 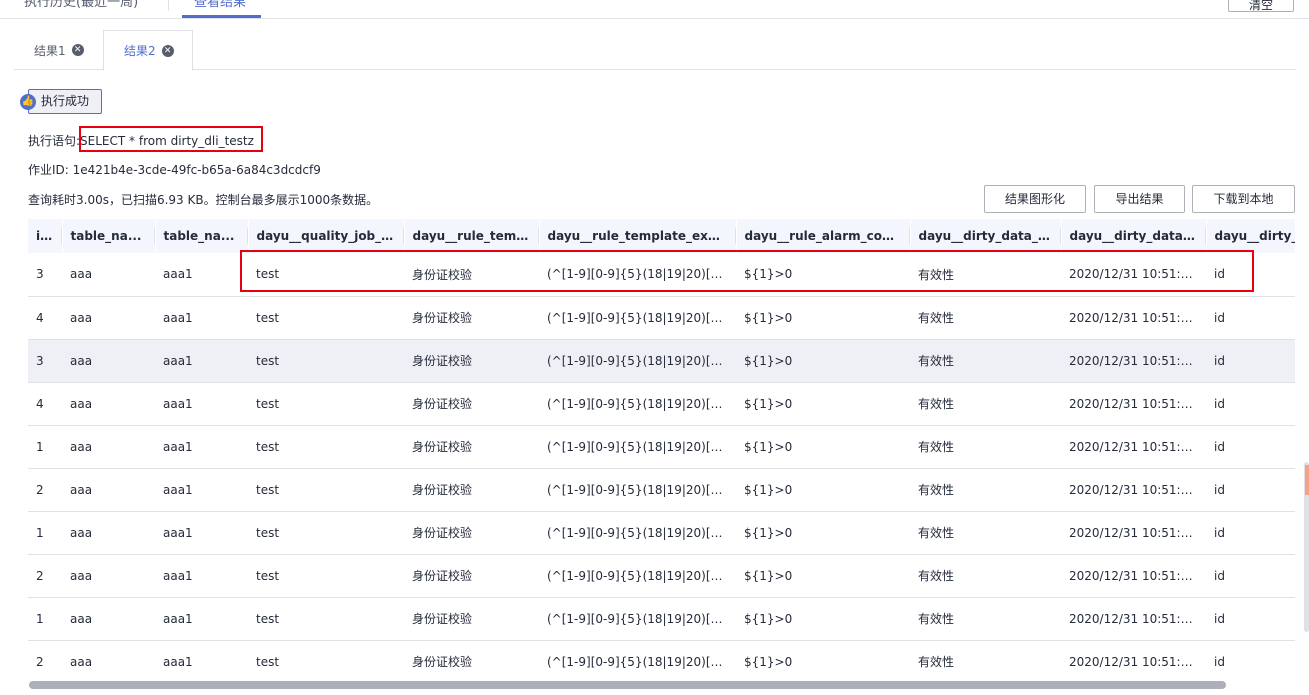 What do you see at coordinates (65, 101) in the screenshot?
I see `status-label: 执行成功` at bounding box center [65, 101].